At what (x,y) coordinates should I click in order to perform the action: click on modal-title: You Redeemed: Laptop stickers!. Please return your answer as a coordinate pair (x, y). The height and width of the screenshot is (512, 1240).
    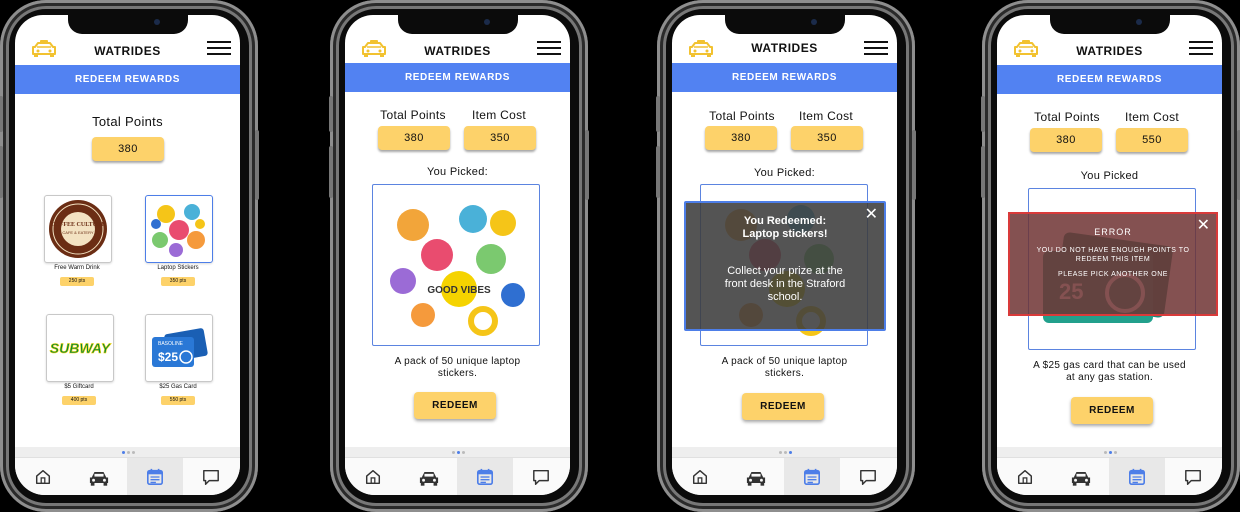
    Looking at the image, I should click on (785, 227).